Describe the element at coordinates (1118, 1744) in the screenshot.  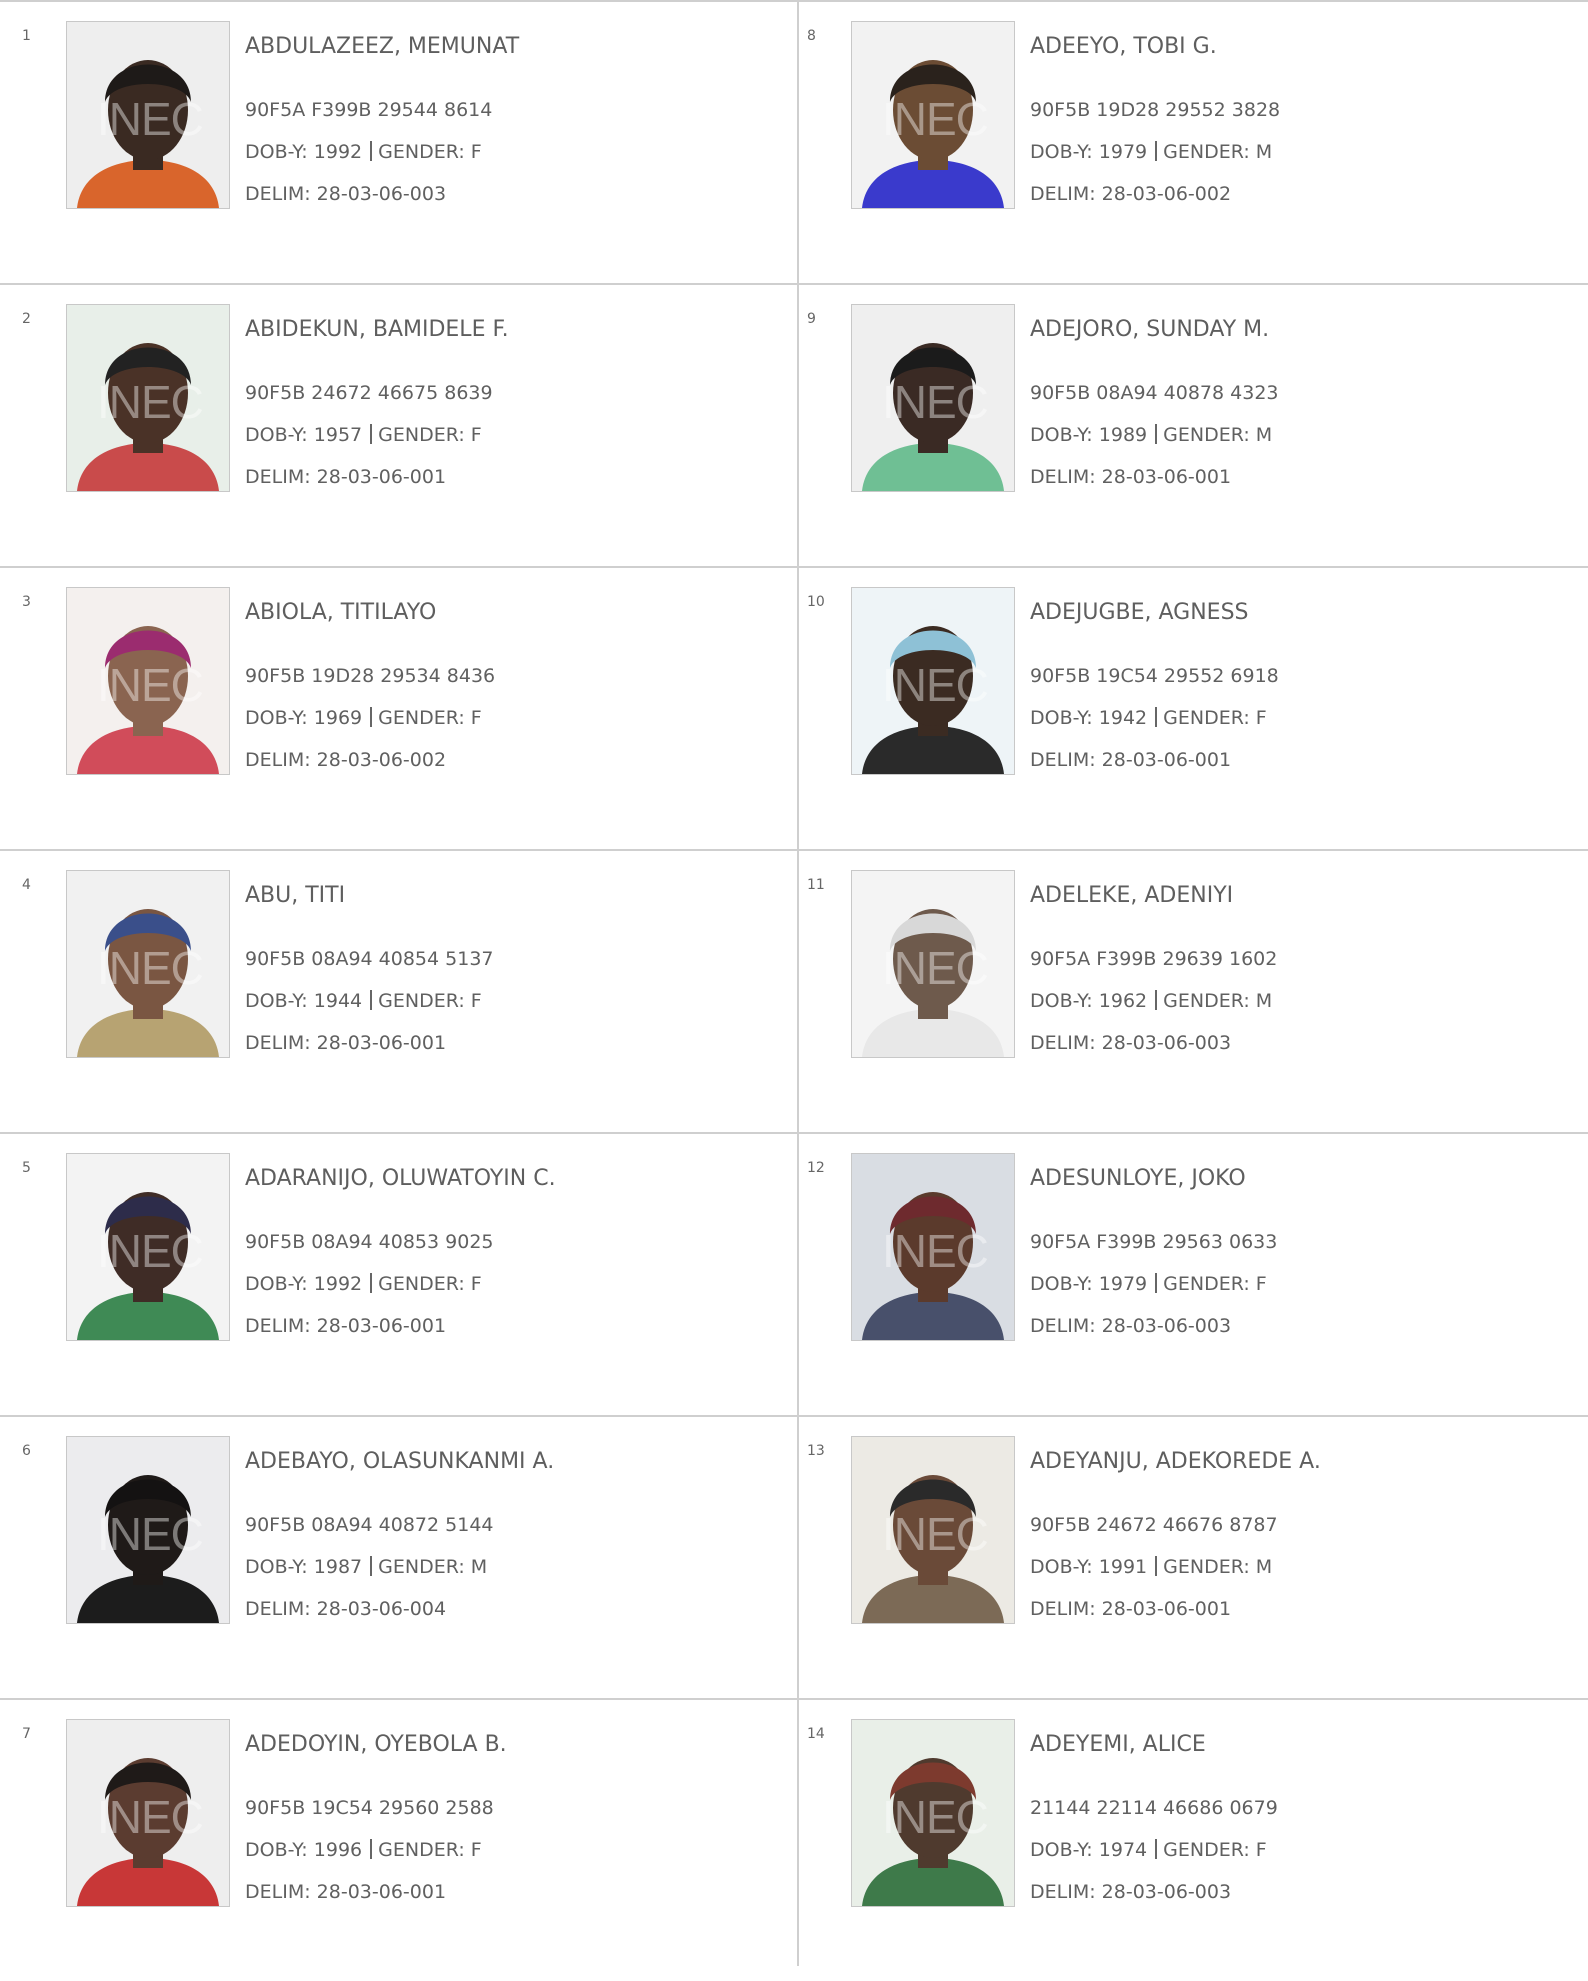
I see `voter-name: ADEYEMI, ALICE` at that location.